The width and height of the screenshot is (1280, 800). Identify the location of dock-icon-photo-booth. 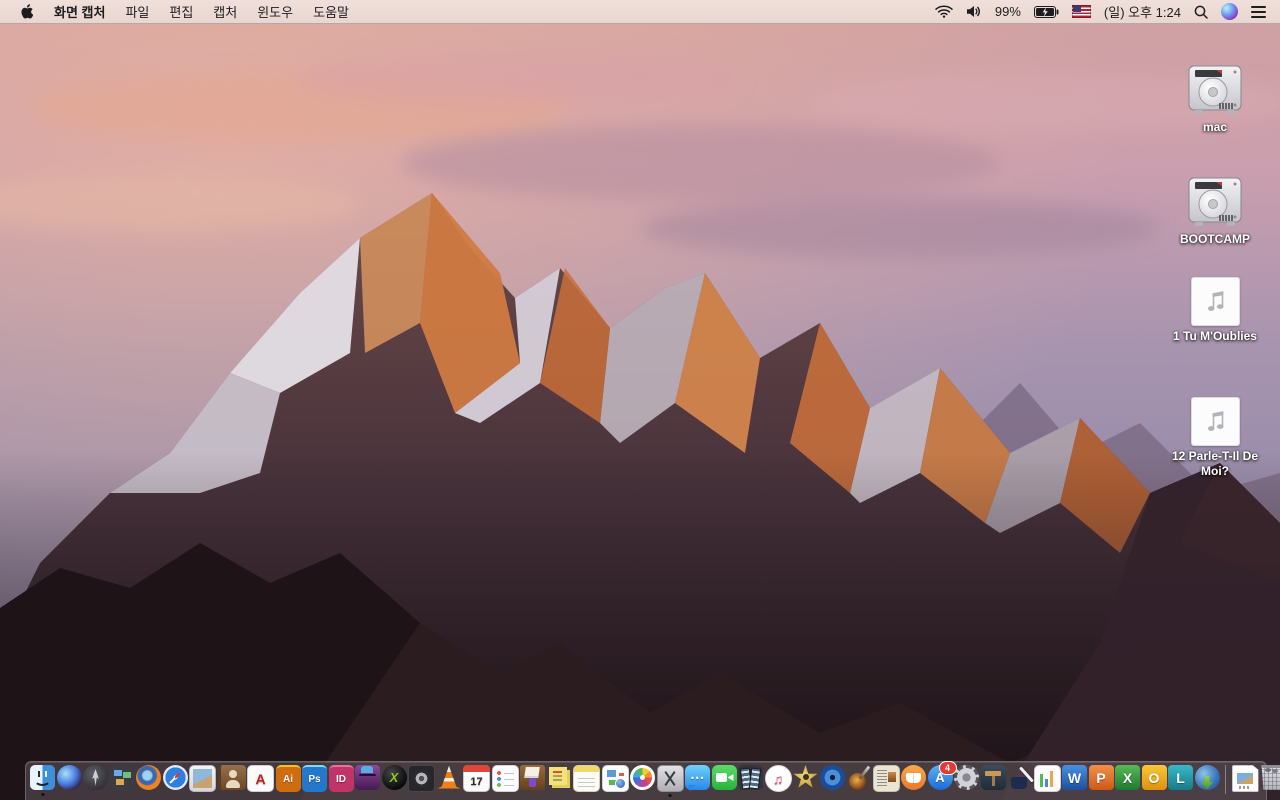
(750, 777).